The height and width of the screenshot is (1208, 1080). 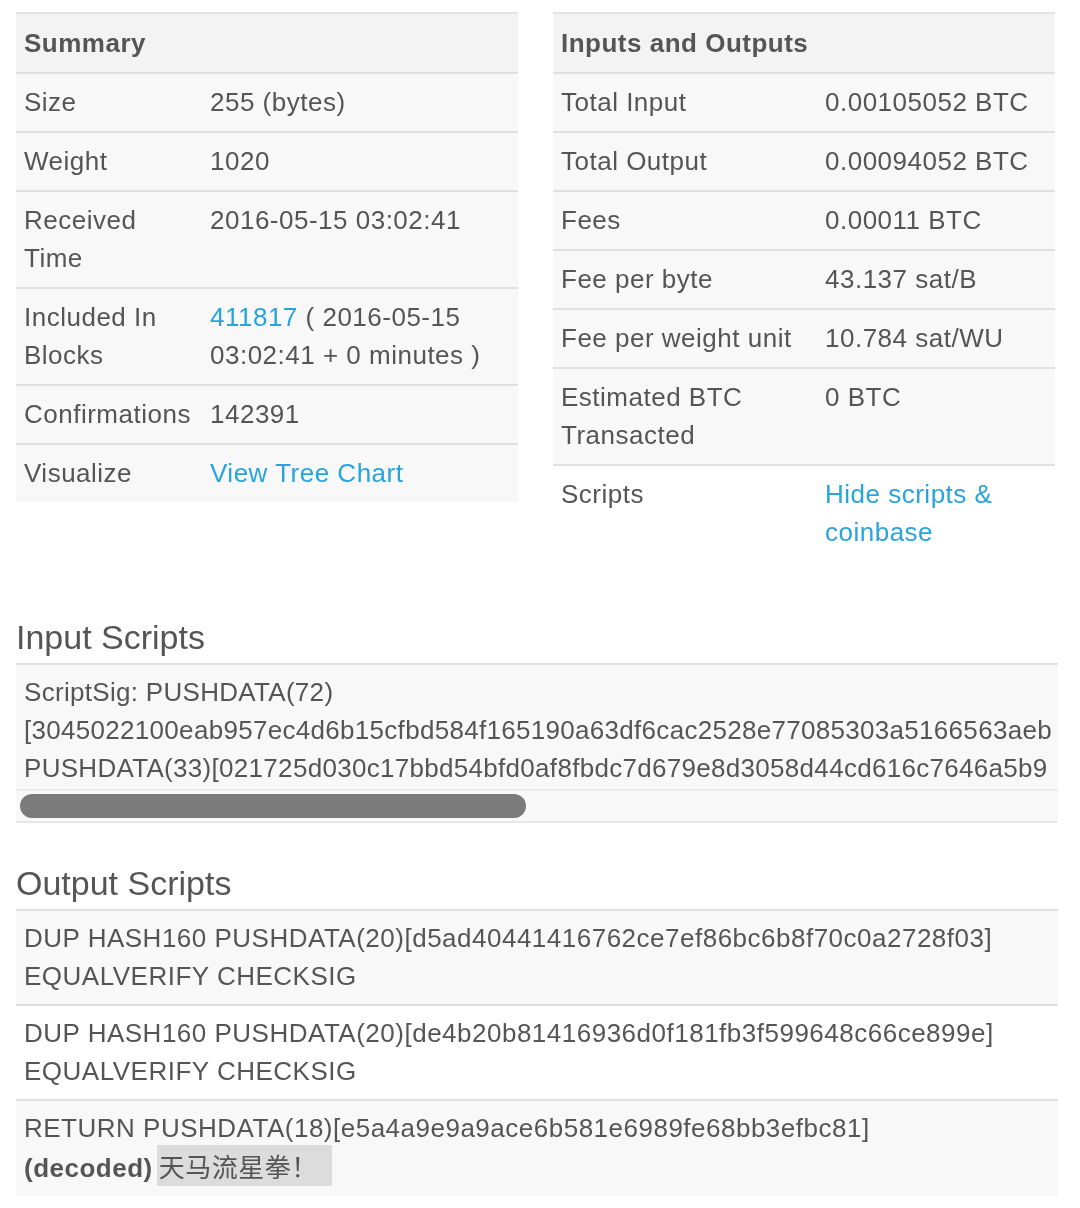 What do you see at coordinates (936, 161) in the screenshot?
I see `table-cell: 0.00094052 BTC` at bounding box center [936, 161].